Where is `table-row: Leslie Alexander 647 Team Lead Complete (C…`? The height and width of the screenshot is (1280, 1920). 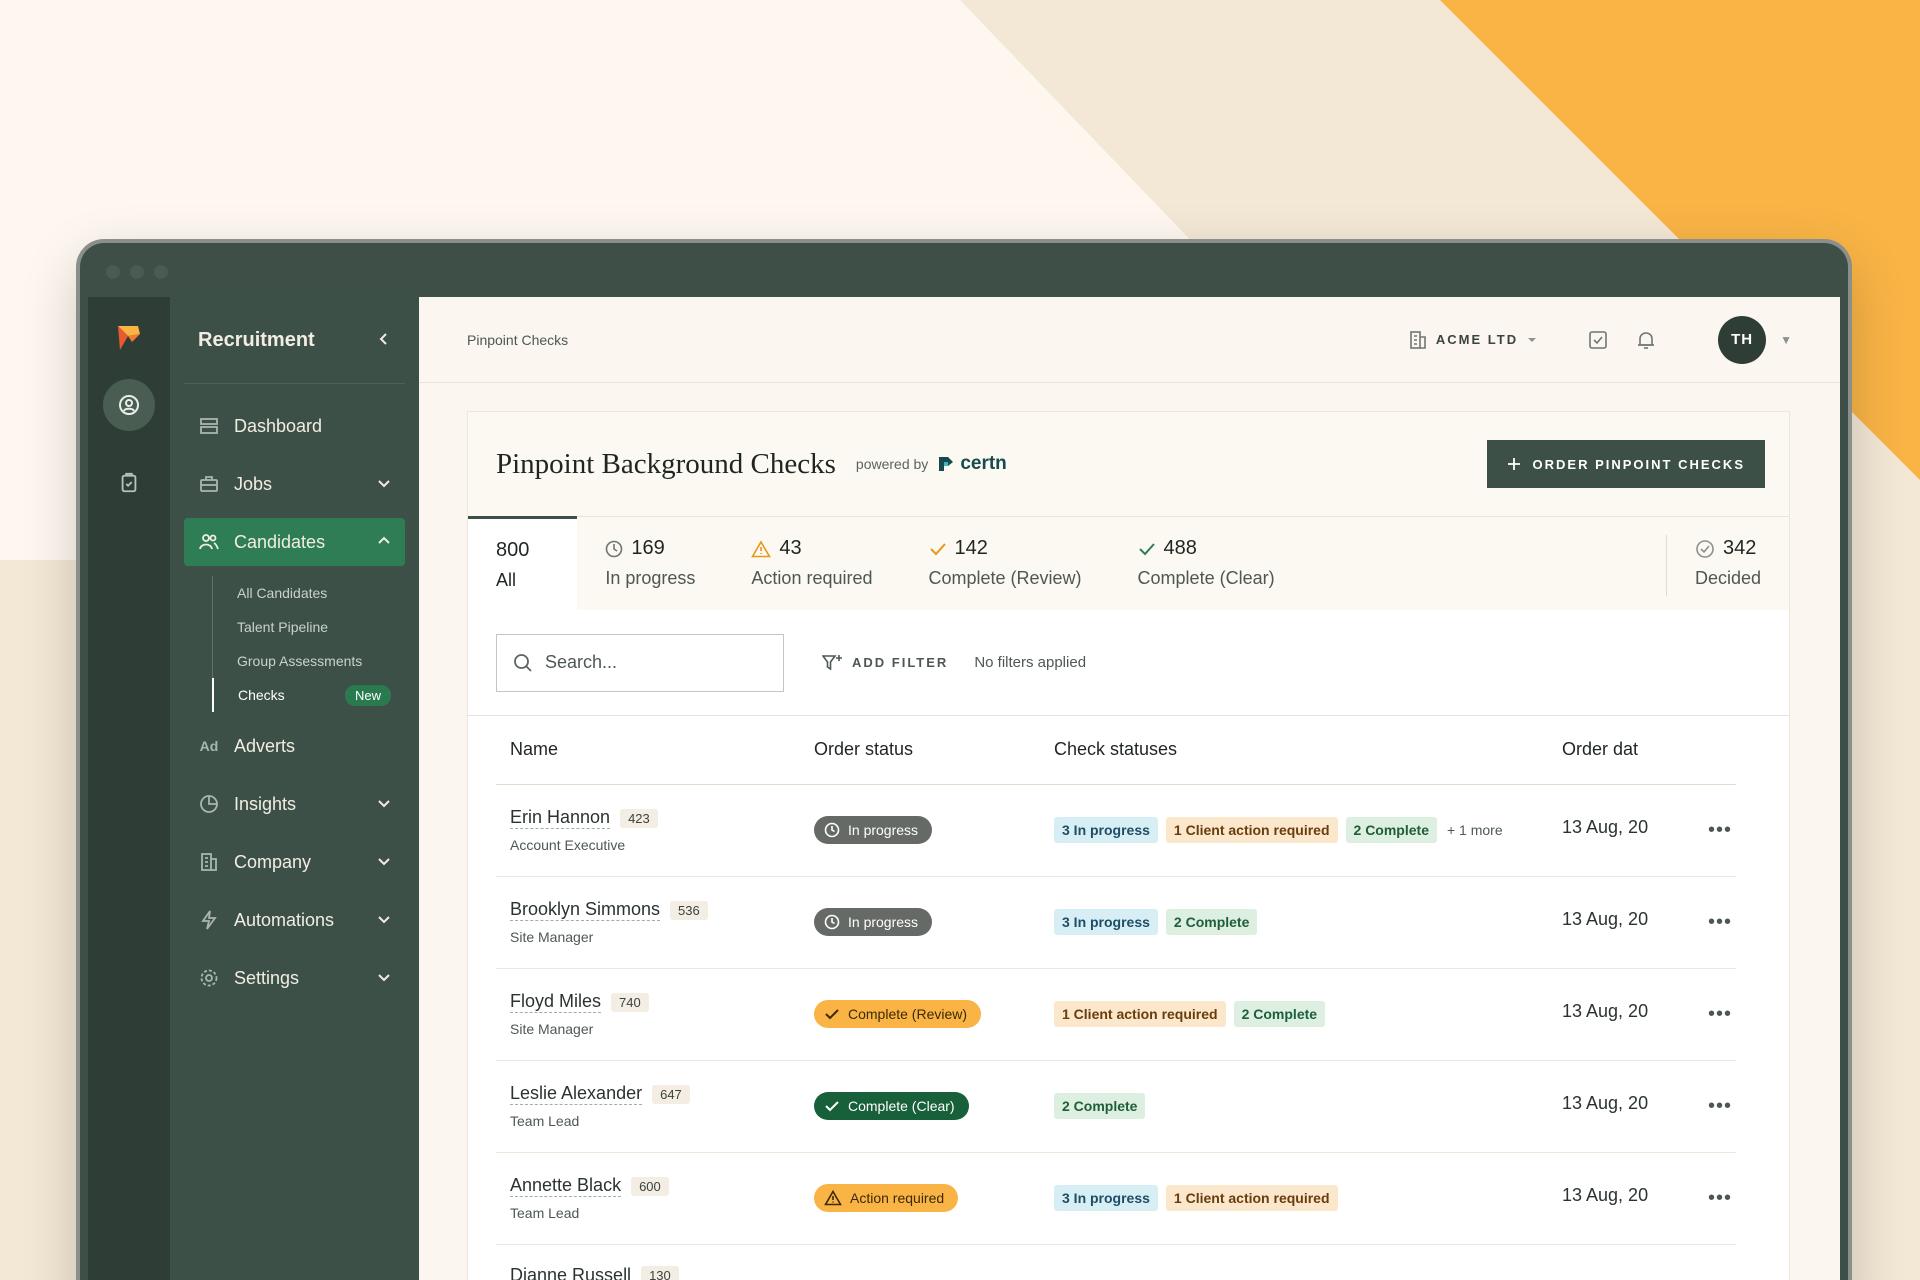 table-row: Leslie Alexander 647 Team Lead Complete (C… is located at coordinates (1116, 1106).